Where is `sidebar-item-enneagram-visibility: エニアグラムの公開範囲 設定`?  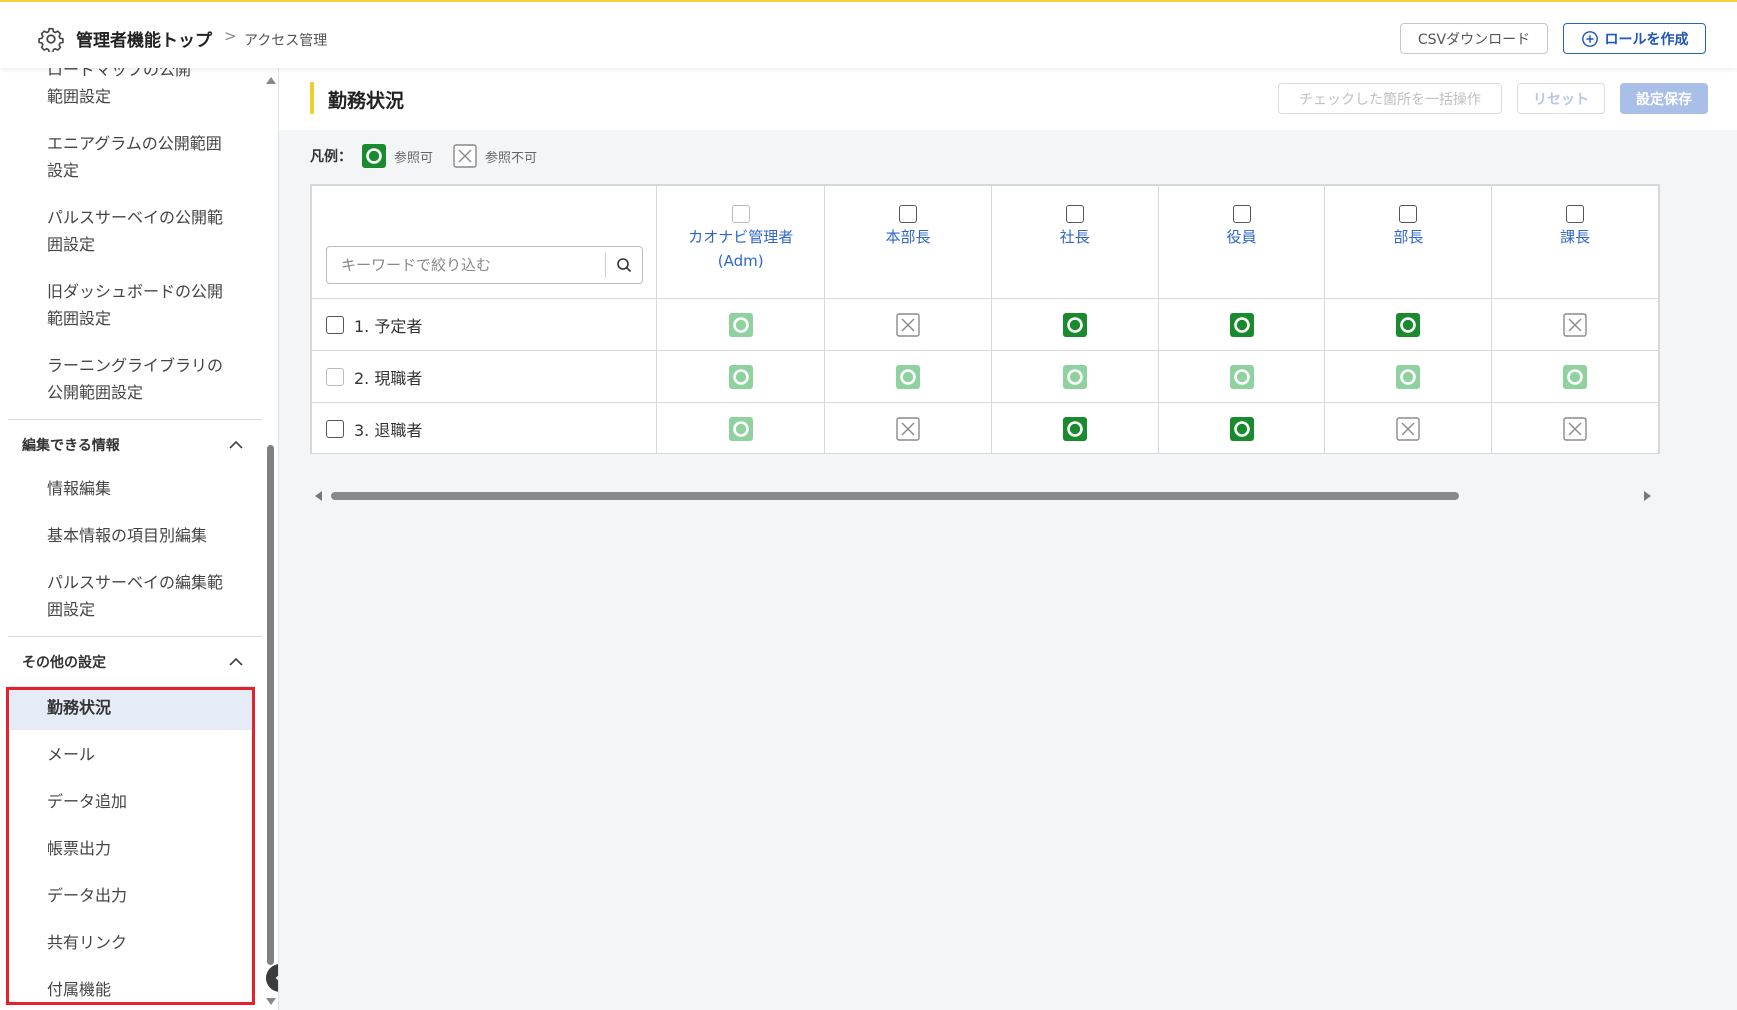
sidebar-item-enneagram-visibility: エニアグラムの公開範囲 設定 is located at coordinates (134, 157).